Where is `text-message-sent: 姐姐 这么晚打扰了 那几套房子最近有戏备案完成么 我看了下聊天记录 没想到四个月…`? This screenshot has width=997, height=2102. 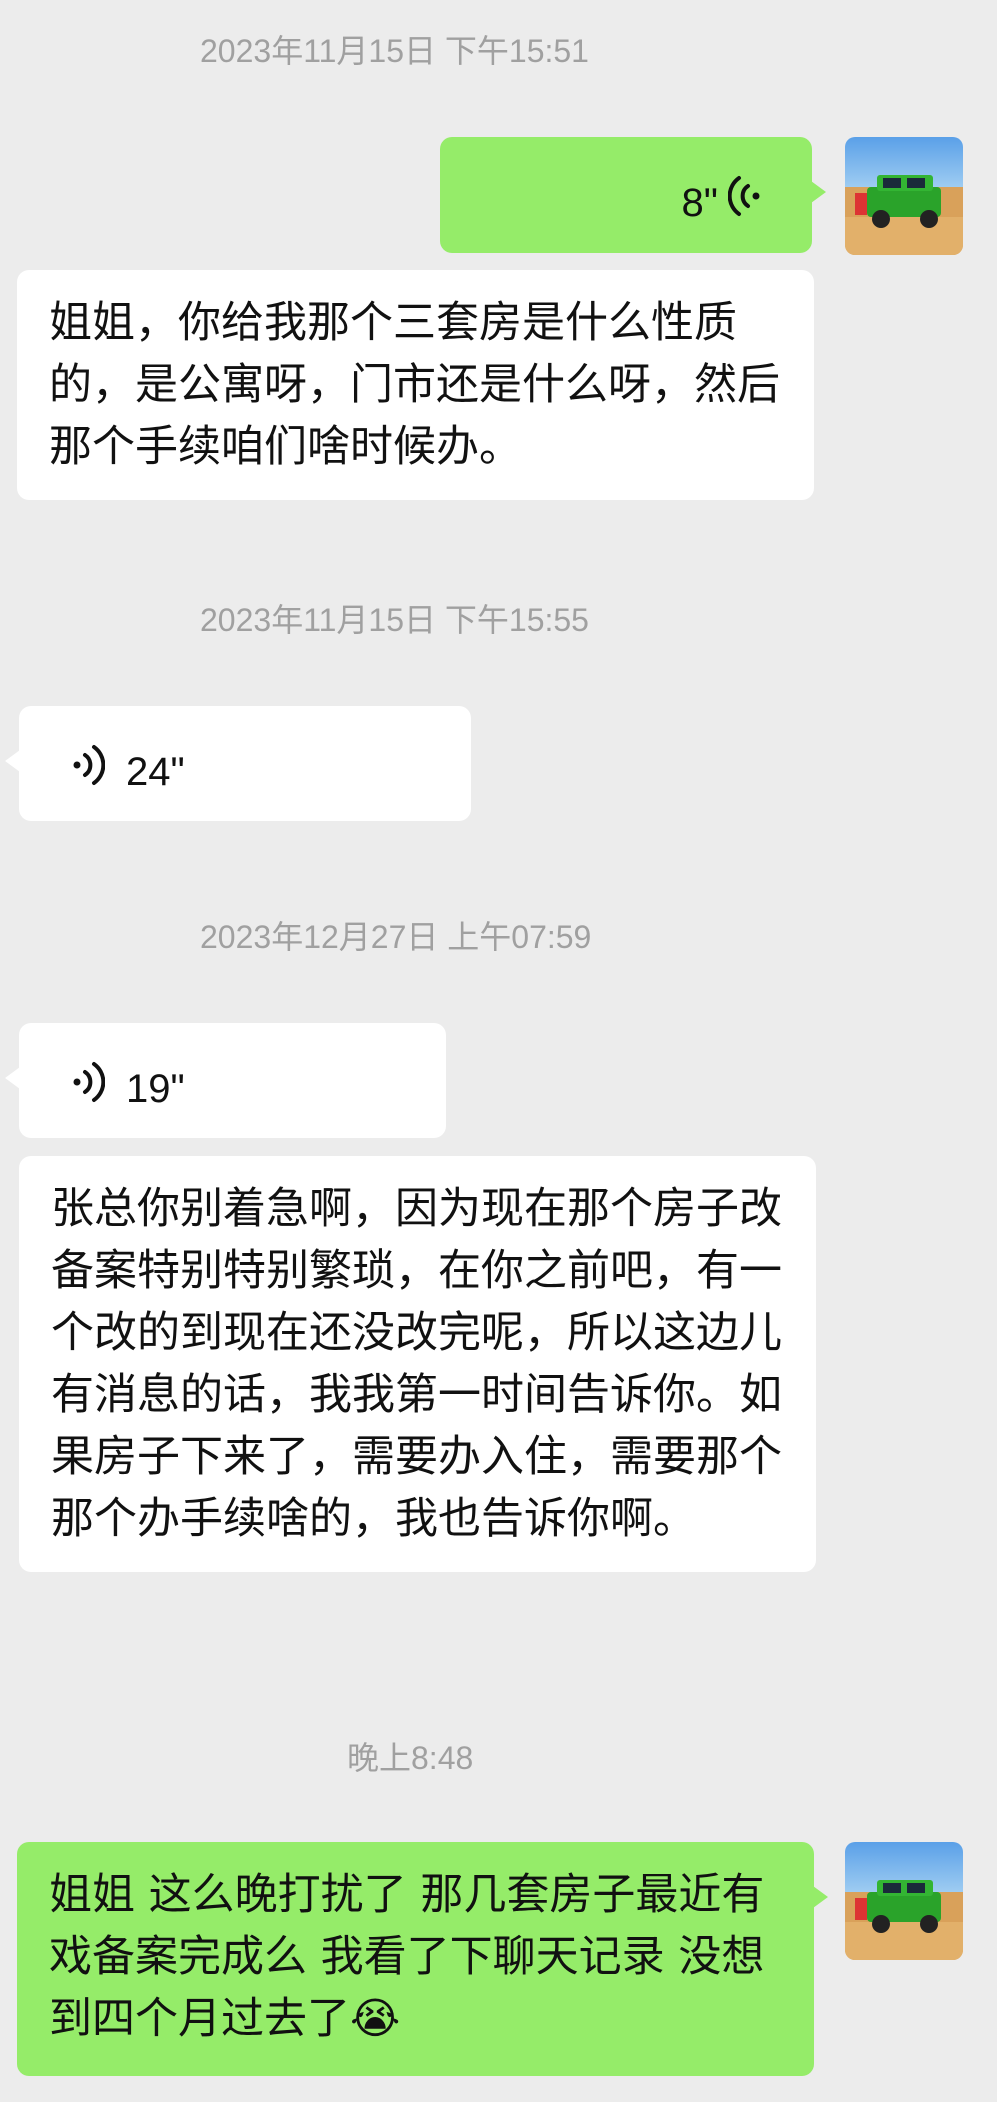 text-message-sent: 姐姐 这么晚打扰了 那几套房子最近有戏备案完成么 我看了下聊天记录 没想到四个月… is located at coordinates (422, 1959).